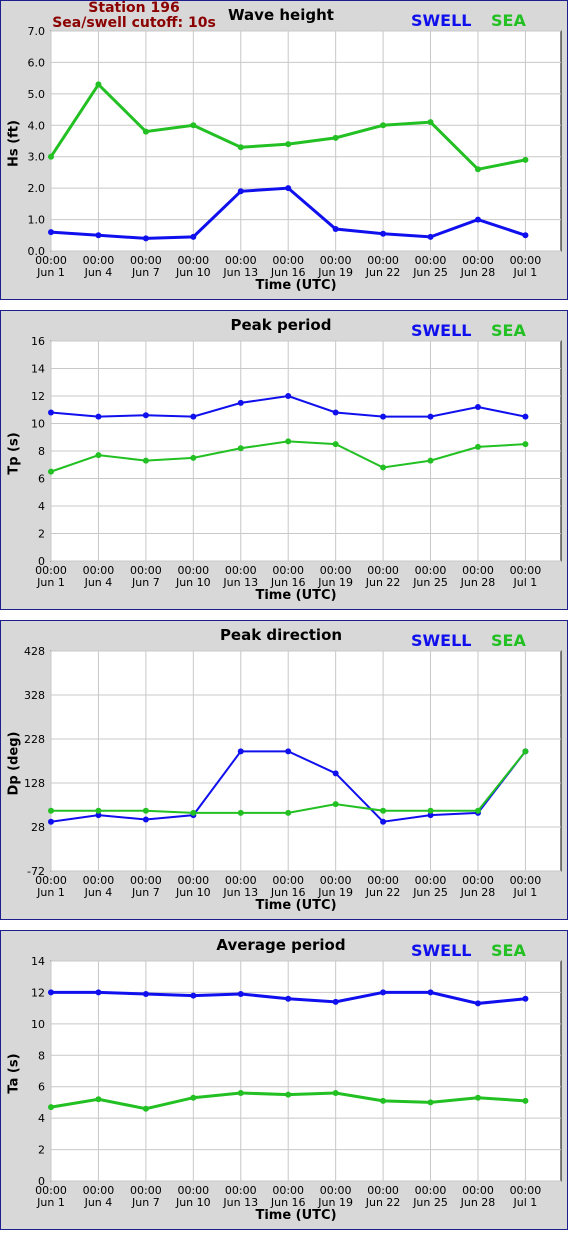  What do you see at coordinates (38, 827) in the screenshot?
I see `y-tick-label: 28` at bounding box center [38, 827].